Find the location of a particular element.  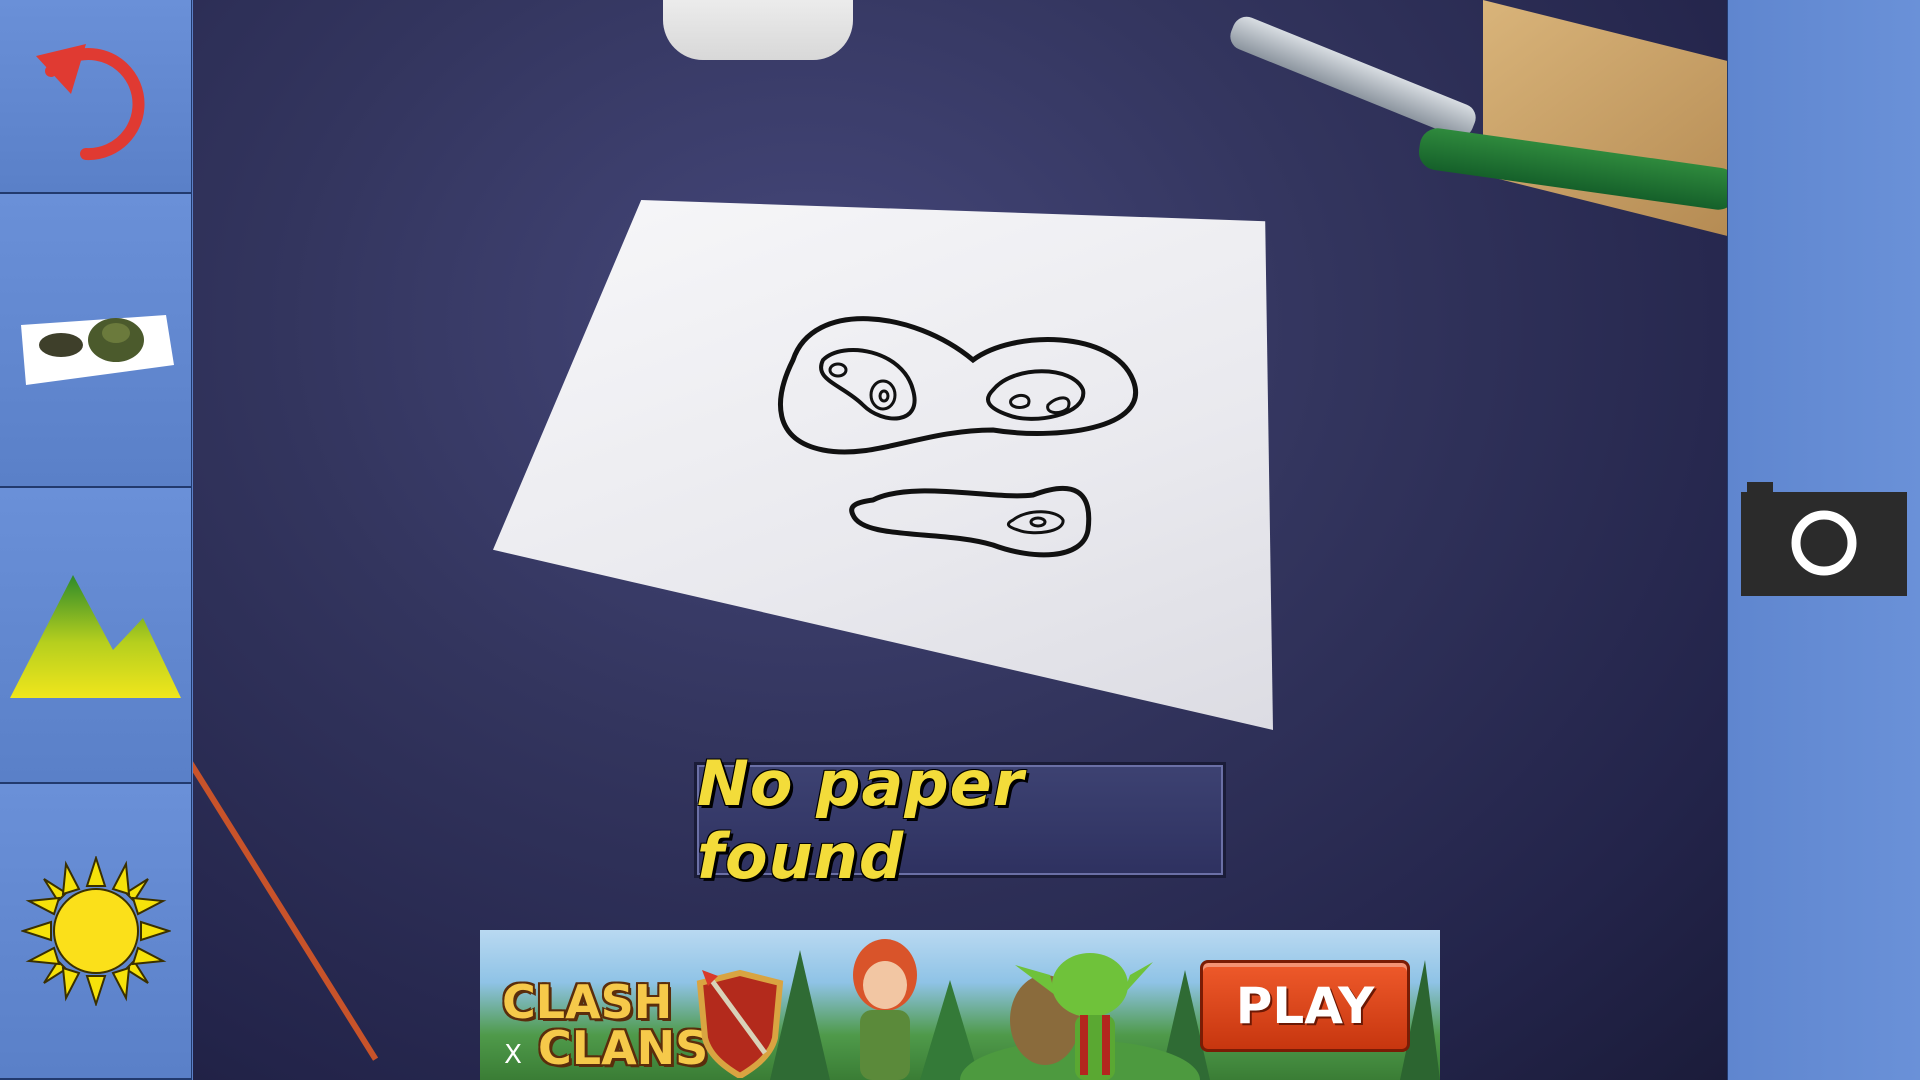

mountain-view-button is located at coordinates (96, 636).